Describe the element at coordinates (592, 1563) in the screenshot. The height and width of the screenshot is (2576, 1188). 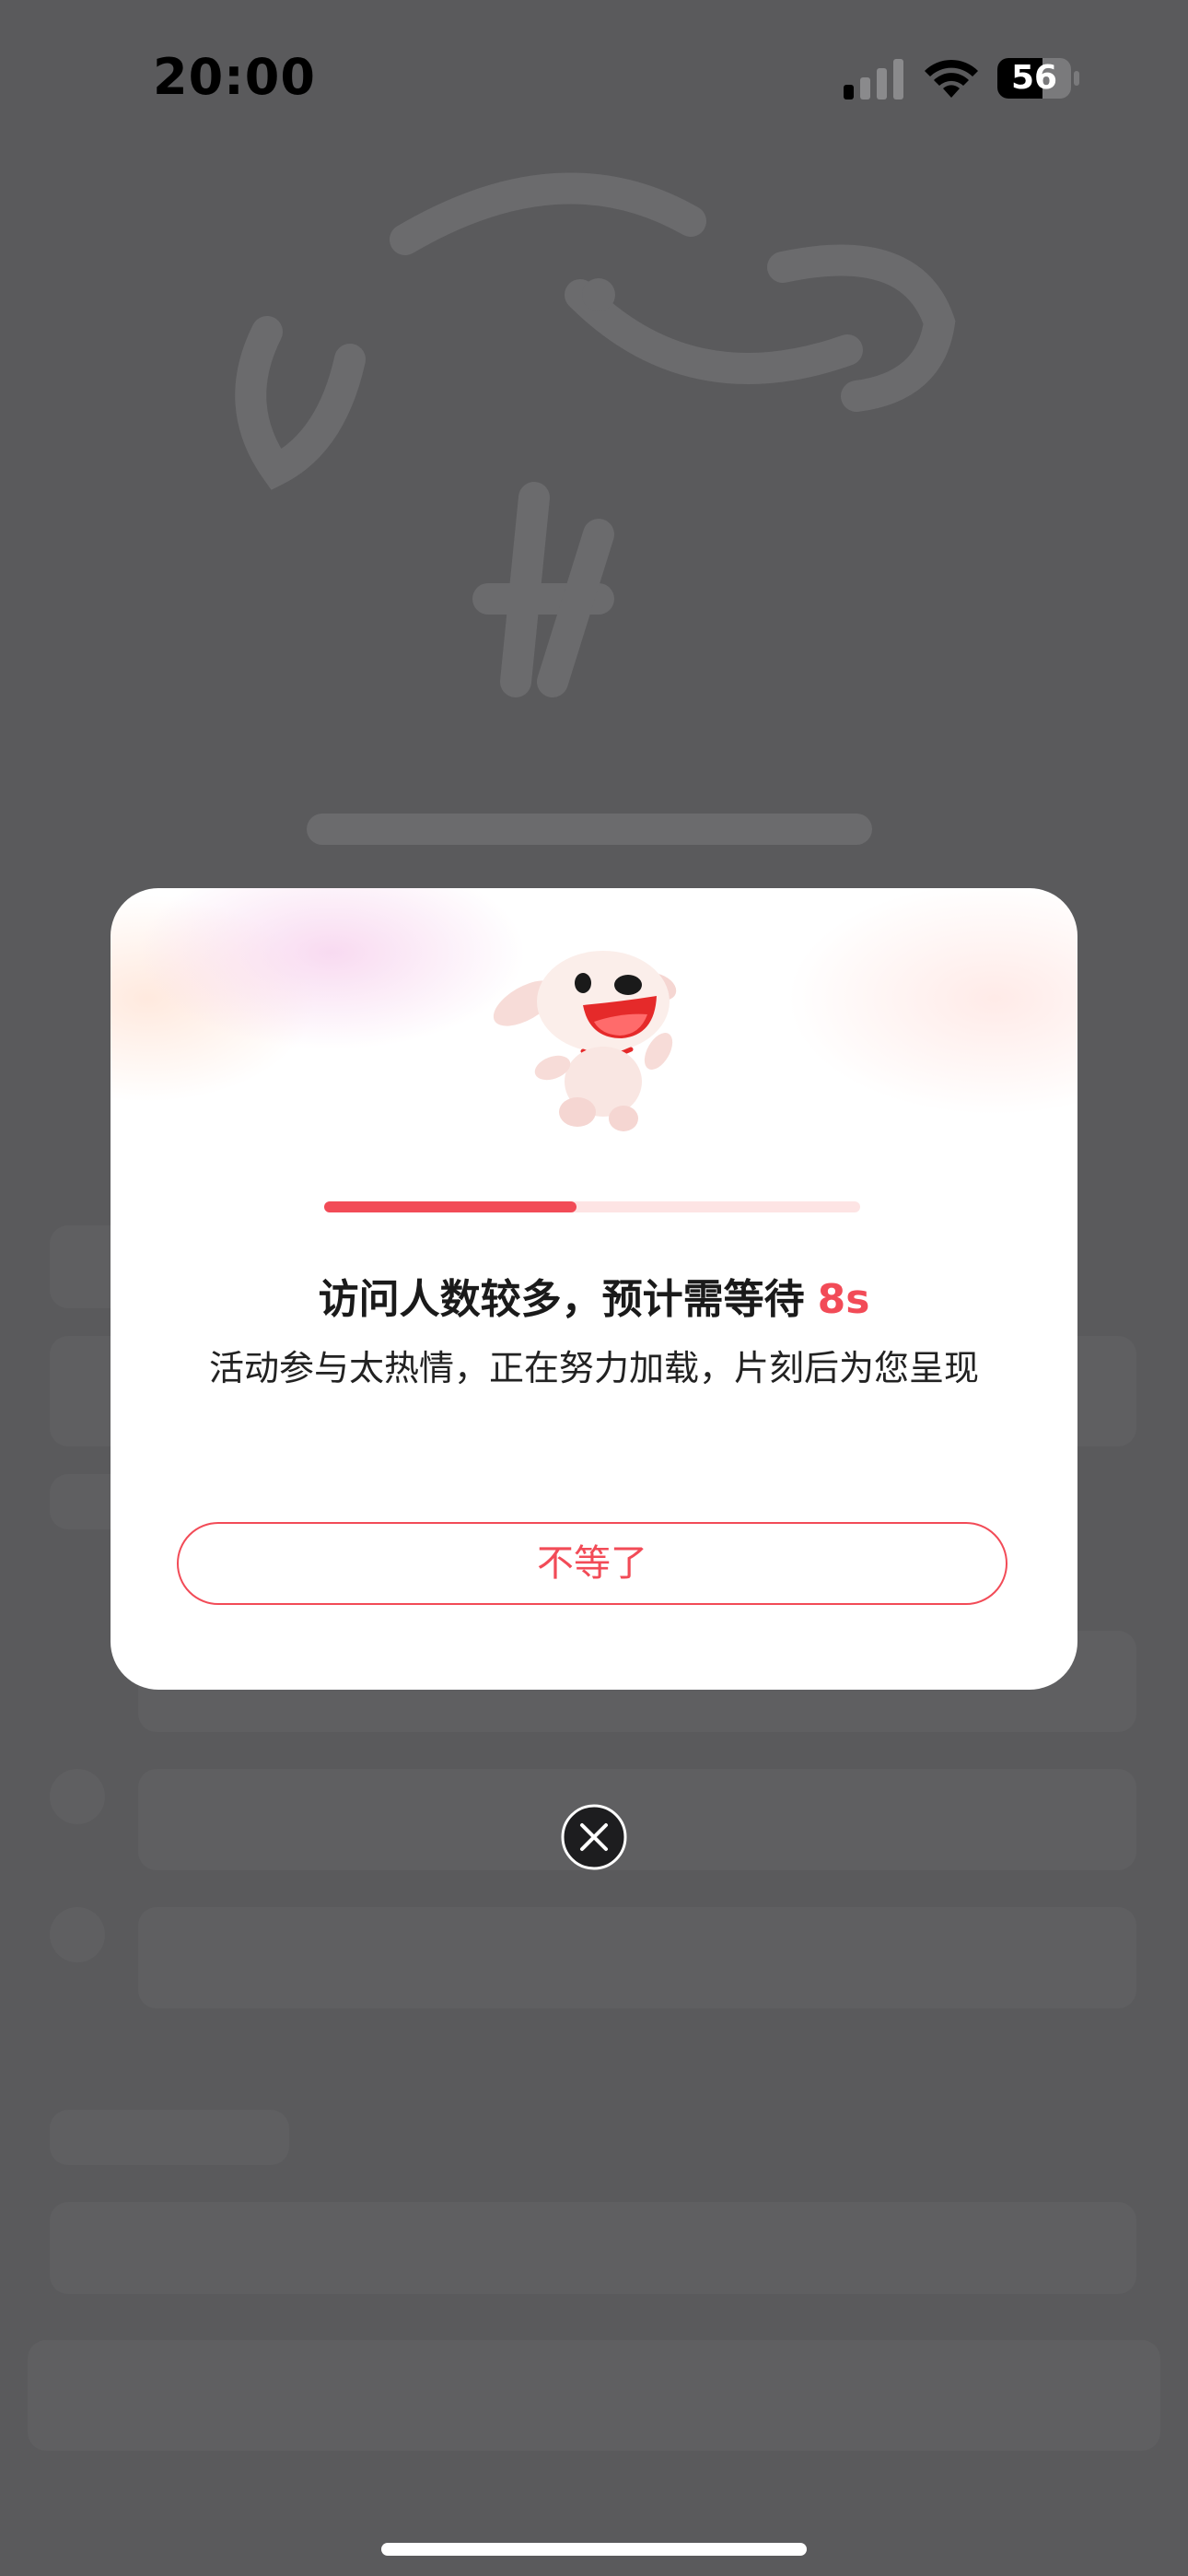
I see `stop-waiting-button: 不等了` at that location.